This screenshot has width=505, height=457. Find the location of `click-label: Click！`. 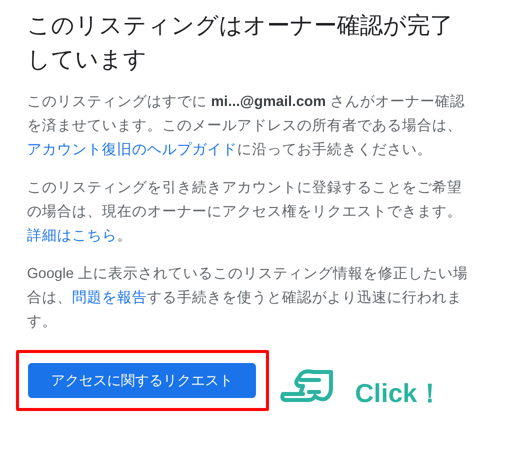

click-label: Click！ is located at coordinates (399, 393).